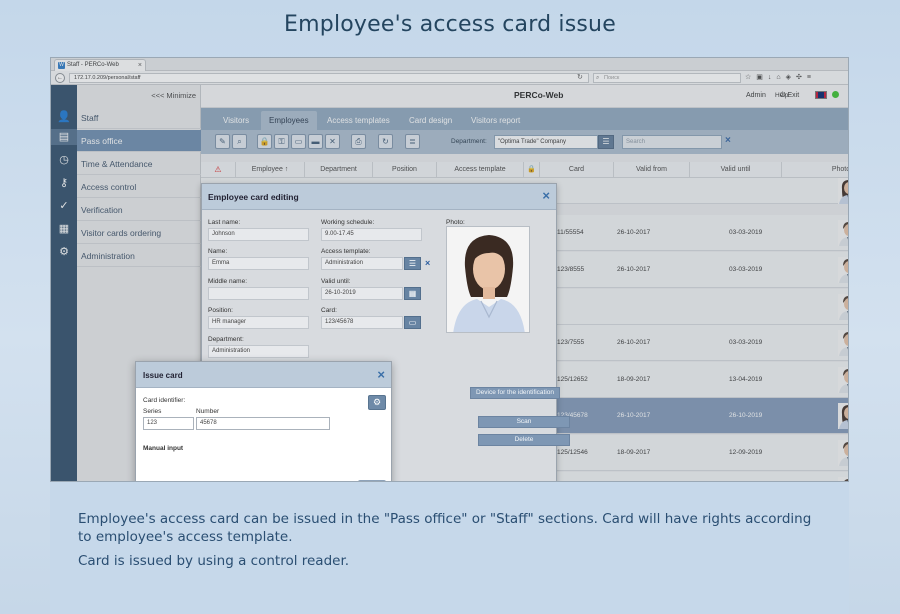 This screenshot has height=614, width=900. I want to click on manual-input-label: Manual input, so click(163, 448).